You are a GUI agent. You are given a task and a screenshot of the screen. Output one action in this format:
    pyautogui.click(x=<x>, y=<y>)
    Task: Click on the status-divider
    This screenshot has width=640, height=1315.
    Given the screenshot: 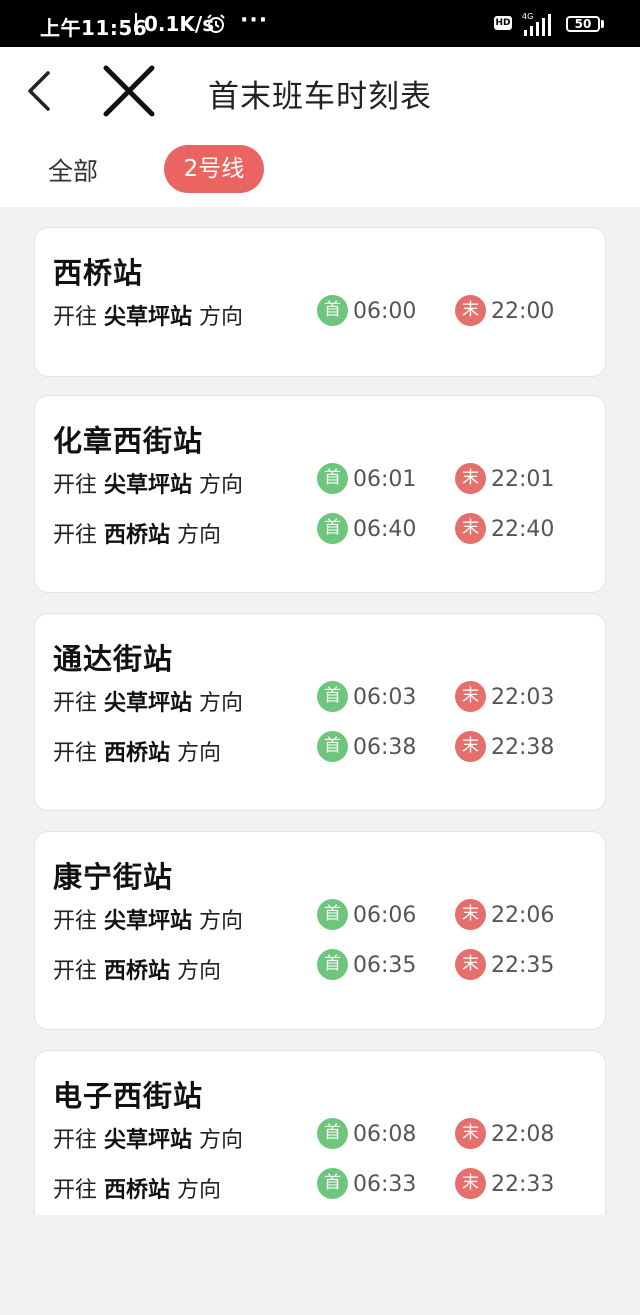 What is the action you would take?
    pyautogui.click(x=136, y=24)
    